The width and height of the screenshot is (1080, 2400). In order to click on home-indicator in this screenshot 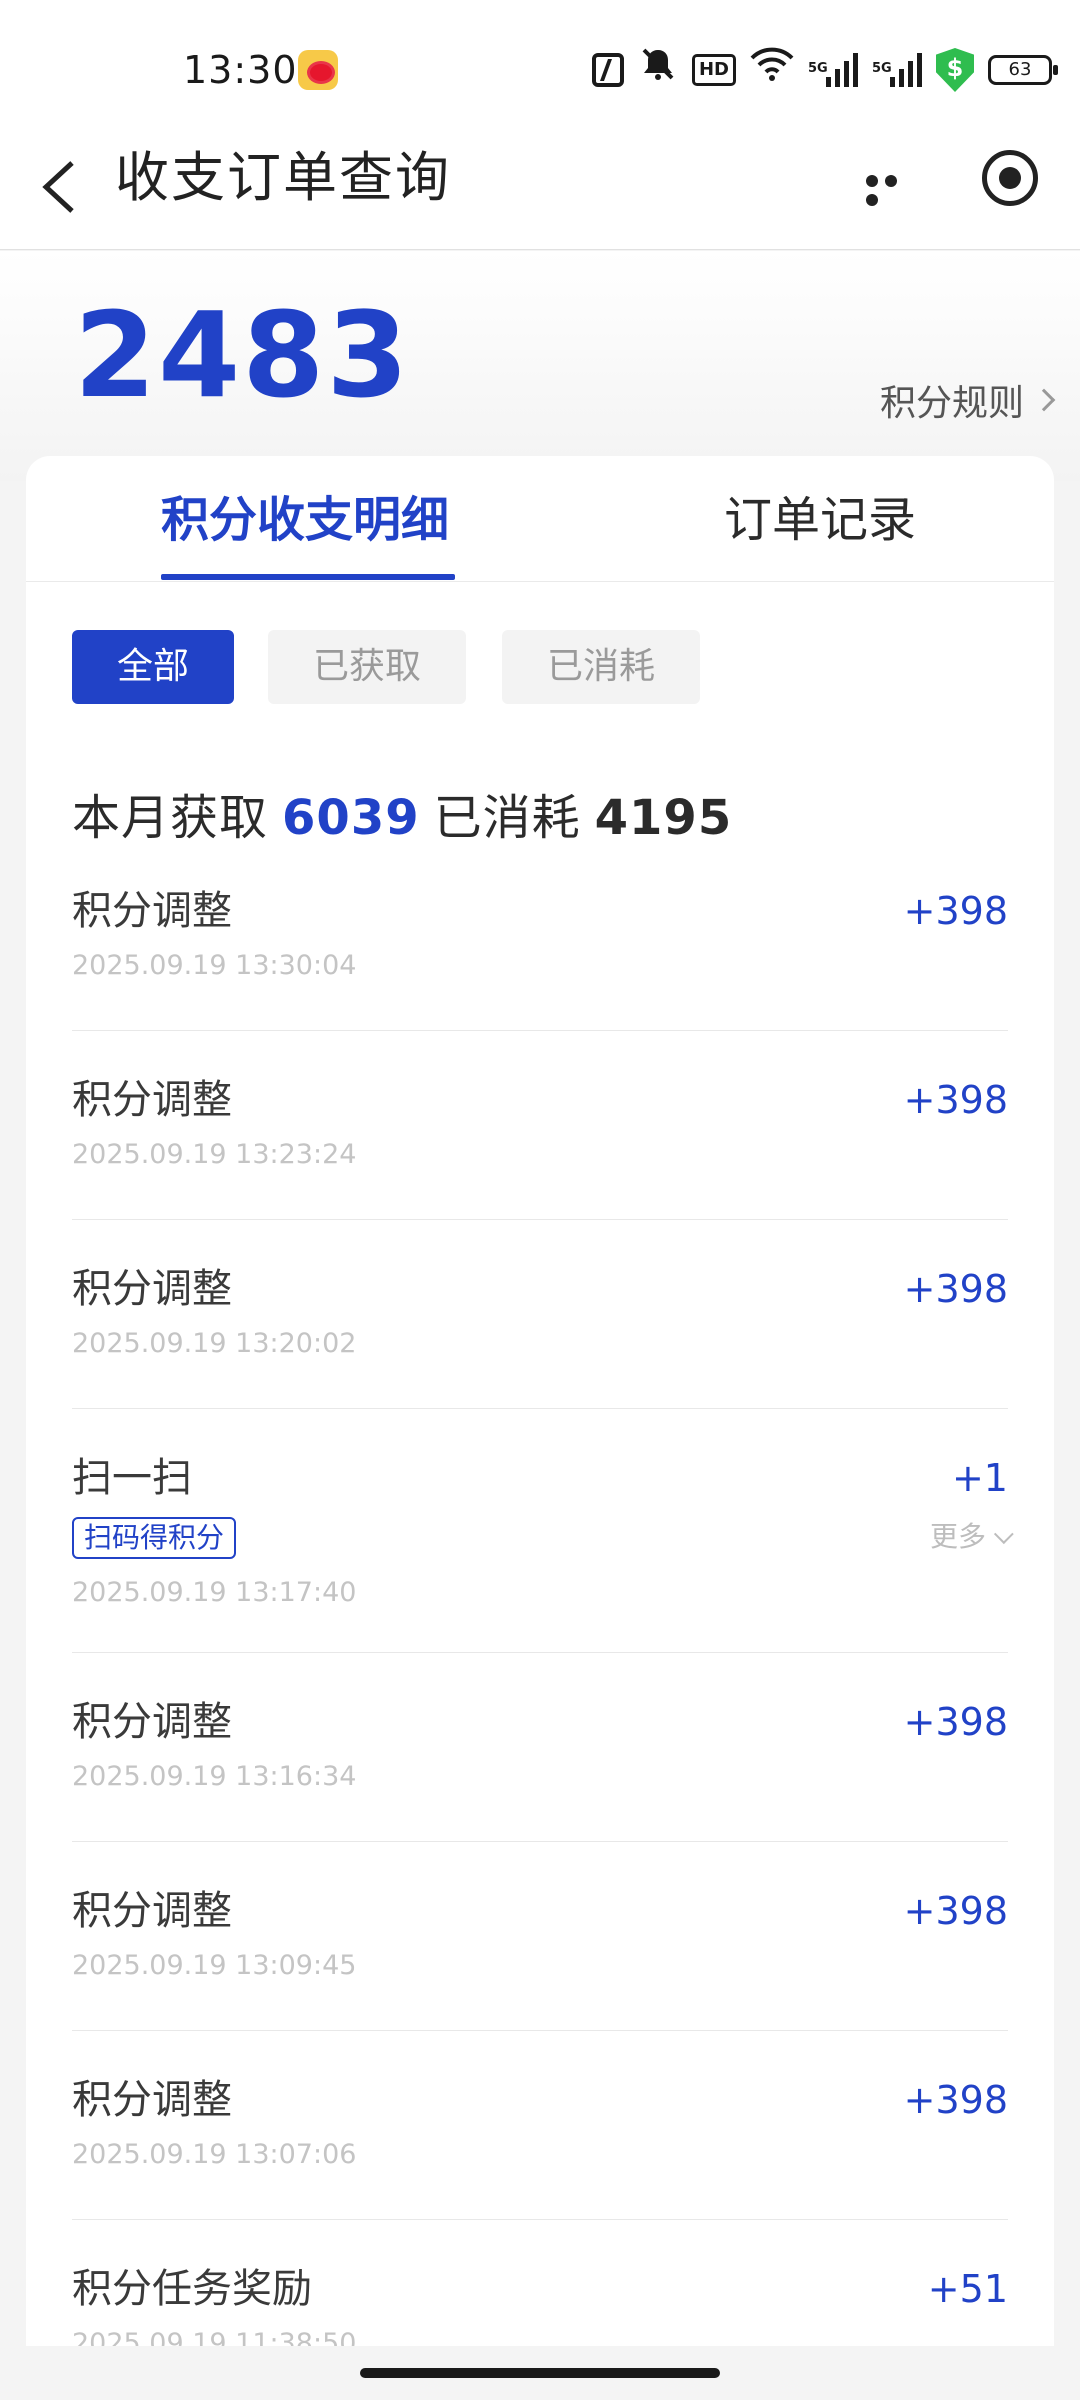, I will do `click(540, 2373)`.